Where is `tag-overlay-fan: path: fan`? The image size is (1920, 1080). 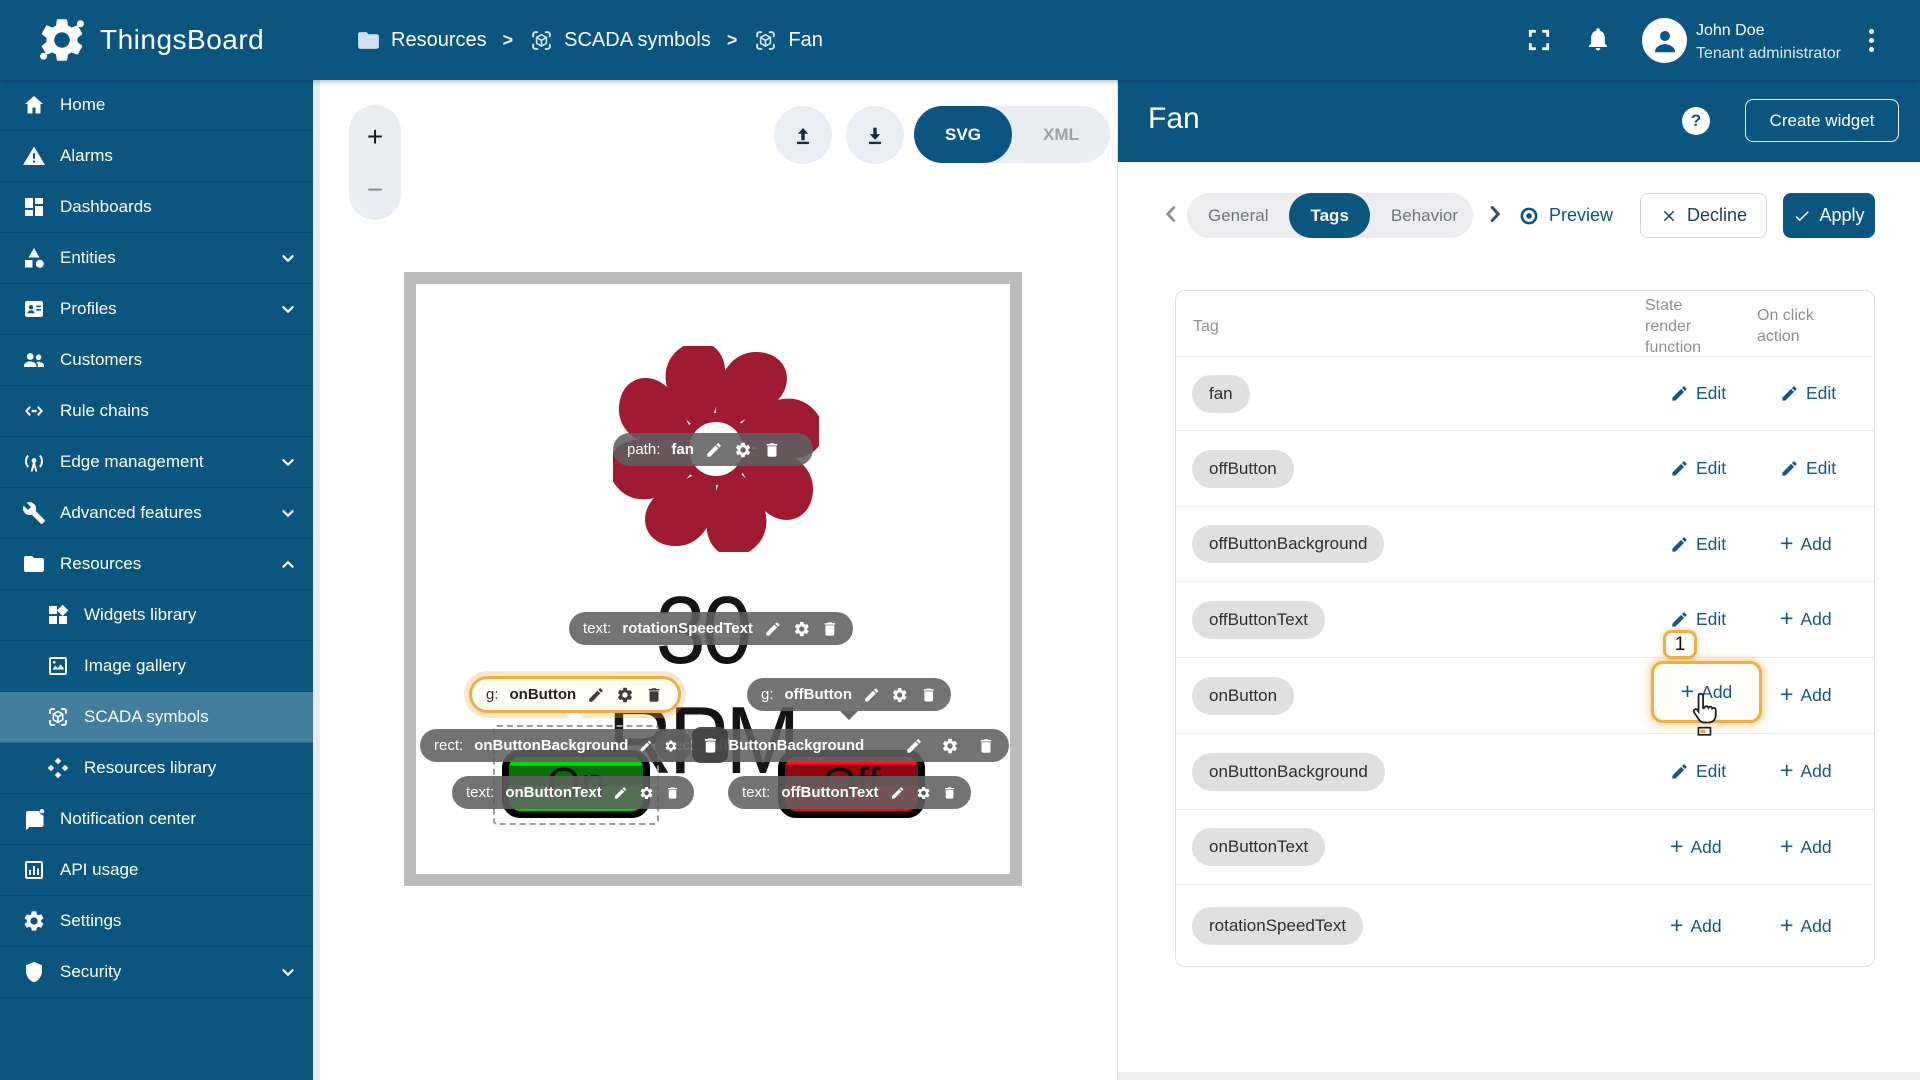
tag-overlay-fan: path: fan is located at coordinates (713, 449).